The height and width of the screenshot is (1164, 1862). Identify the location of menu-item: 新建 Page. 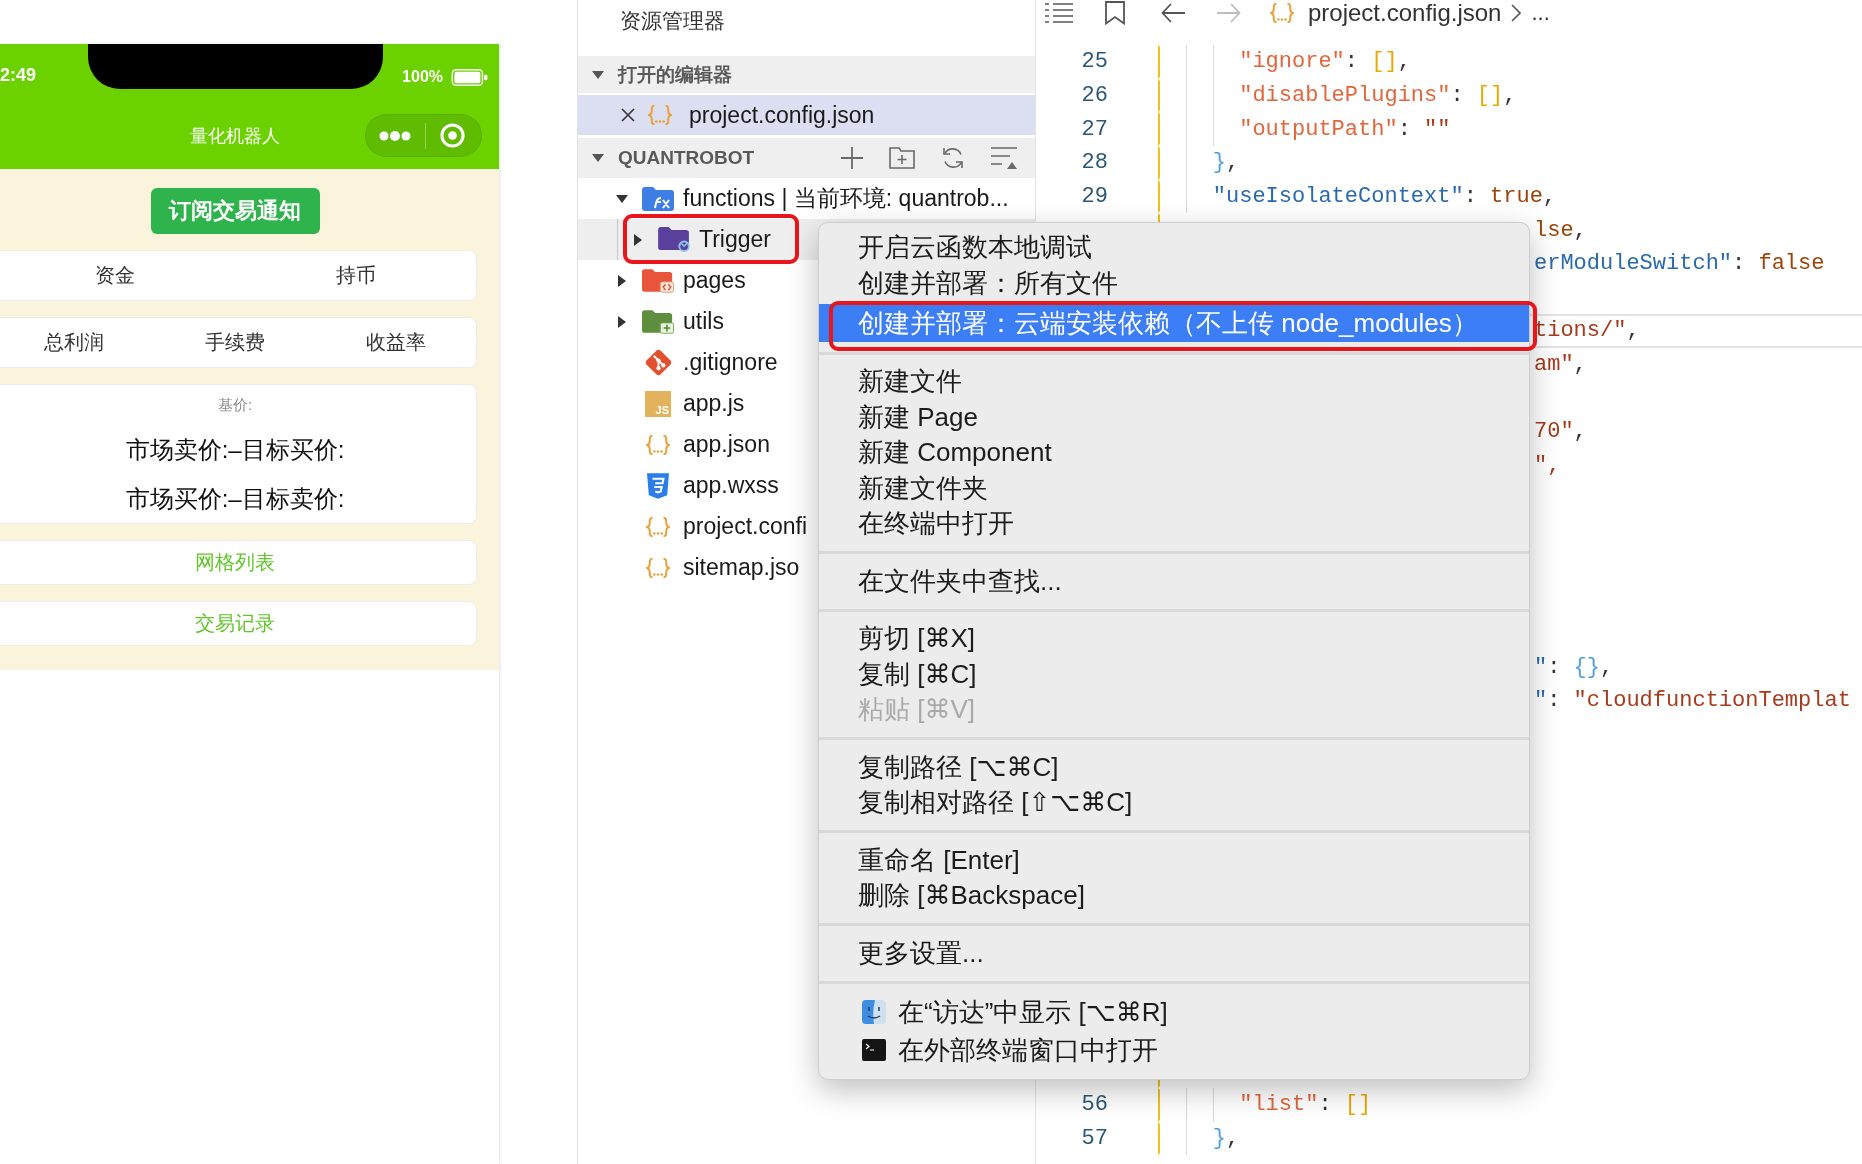
(1174, 417).